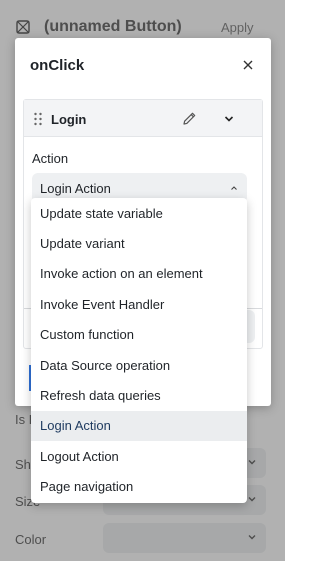 The height and width of the screenshot is (561, 320). Describe the element at coordinates (139, 365) in the screenshot. I see `option-data-source-operation: Data Source operation` at that location.